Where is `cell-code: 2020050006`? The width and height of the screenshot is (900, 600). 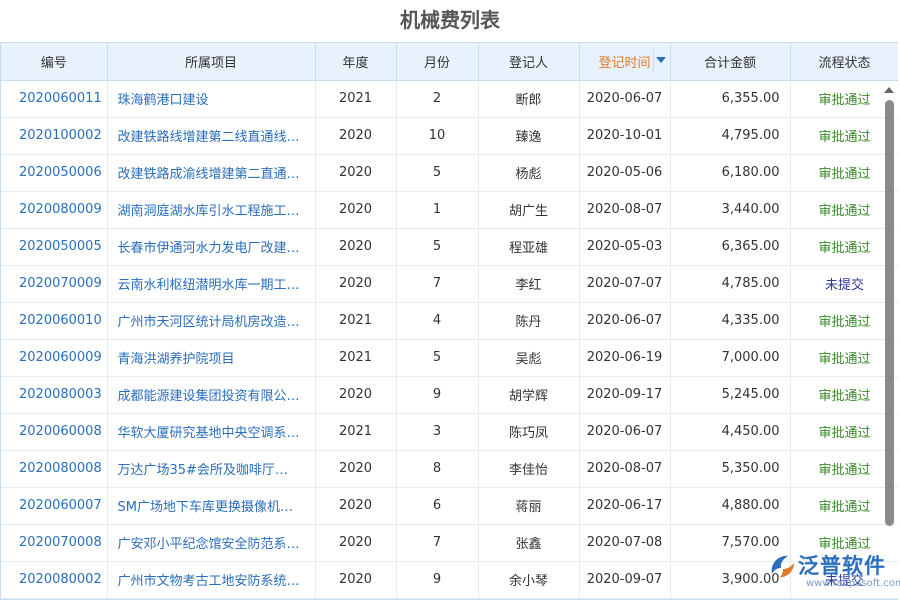
cell-code: 2020050006 is located at coordinates (54, 173).